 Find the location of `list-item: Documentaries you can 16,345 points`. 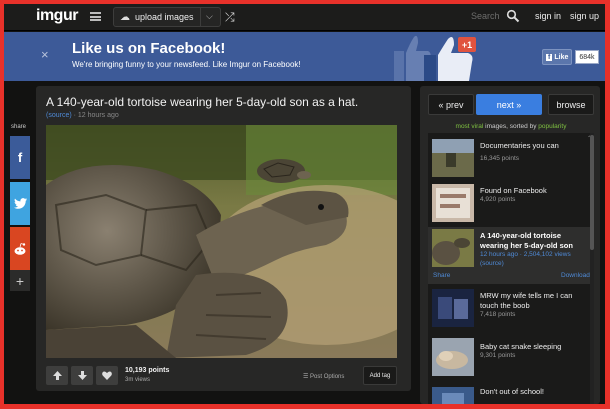

list-item: Documentaries you can 16,345 points is located at coordinates (511, 158).